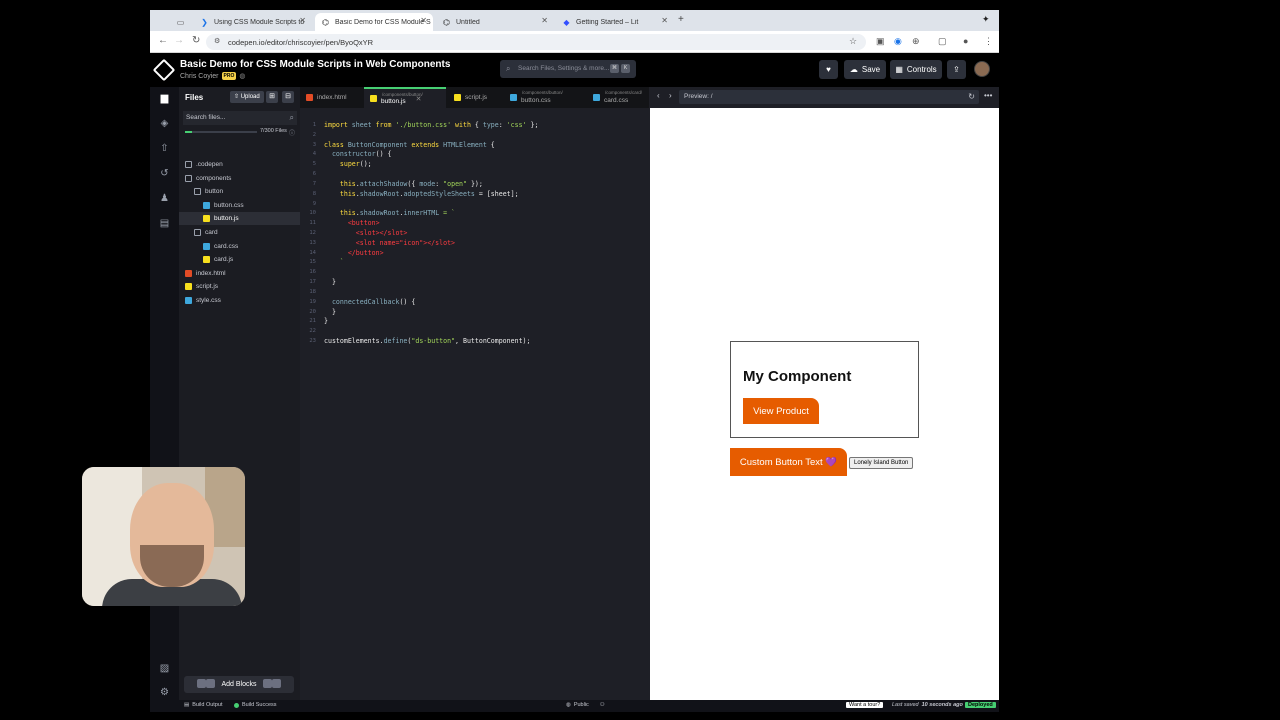  Describe the element at coordinates (495, 22) in the screenshot. I see `browser-tab-2: ⌬ Untitled ✕` at that location.